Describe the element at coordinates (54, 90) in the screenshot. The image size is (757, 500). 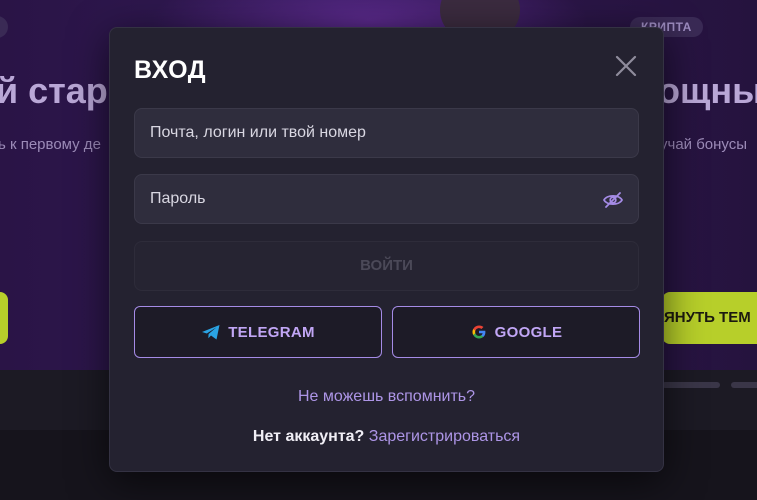
I see `hero-headline-left: й стар` at that location.